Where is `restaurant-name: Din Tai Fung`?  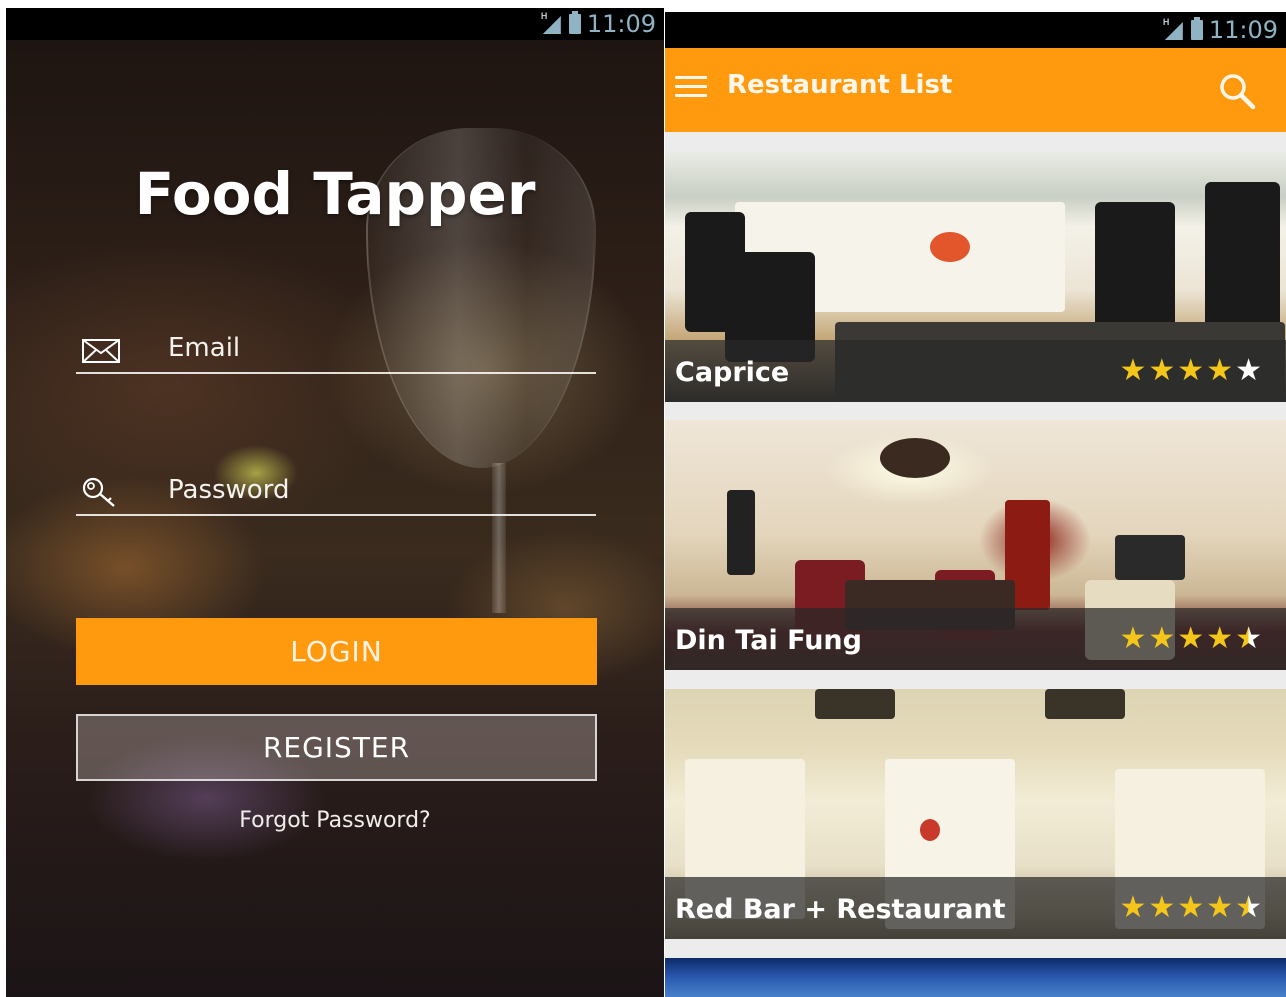
restaurant-name: Din Tai Fung is located at coordinates (768, 640).